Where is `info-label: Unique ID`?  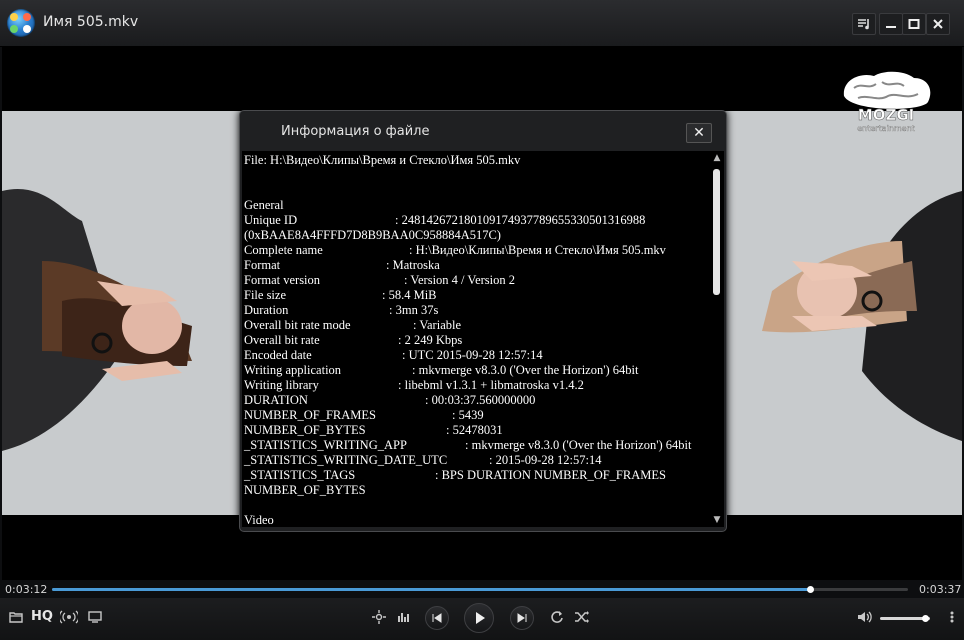
info-label: Unique ID is located at coordinates (271, 220).